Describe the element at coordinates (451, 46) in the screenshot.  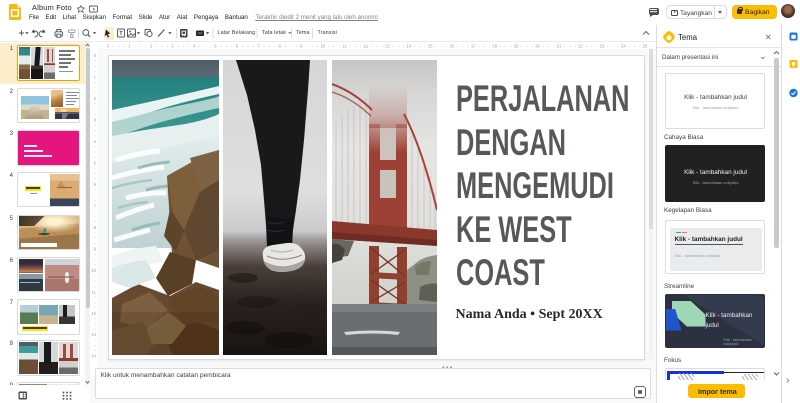
I see `svg-text: 16` at that location.